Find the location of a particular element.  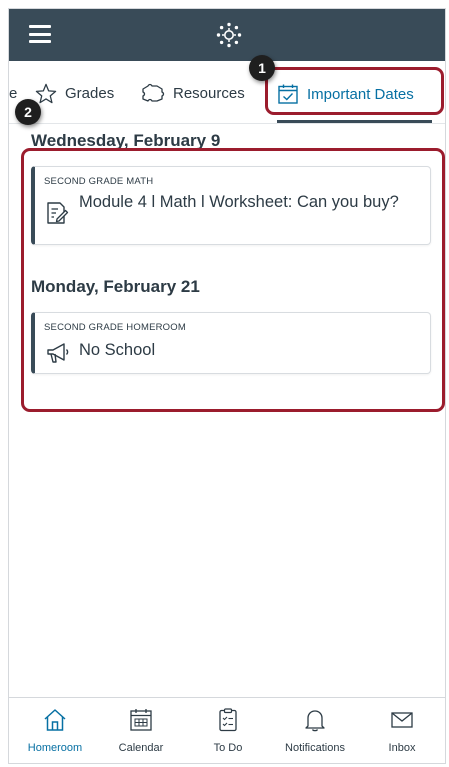

callout-badge-1: 1 is located at coordinates (262, 68).